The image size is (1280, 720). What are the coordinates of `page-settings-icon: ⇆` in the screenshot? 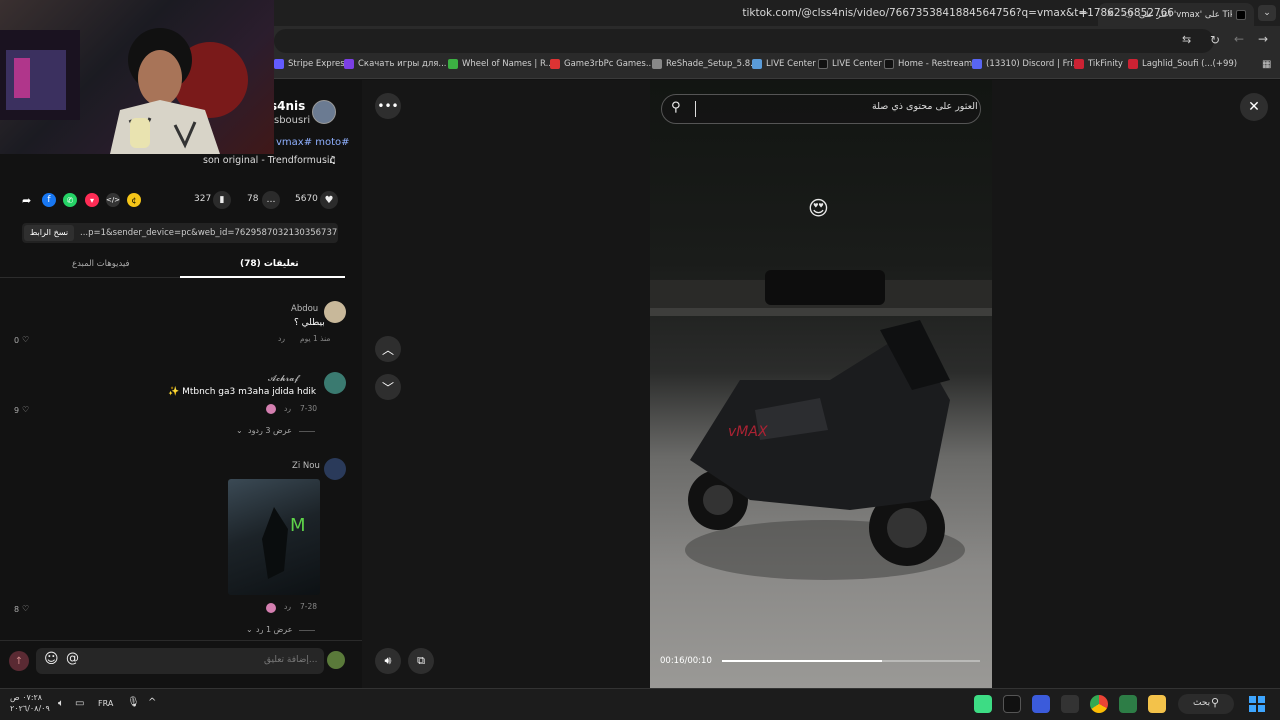 It's located at (1186, 39).